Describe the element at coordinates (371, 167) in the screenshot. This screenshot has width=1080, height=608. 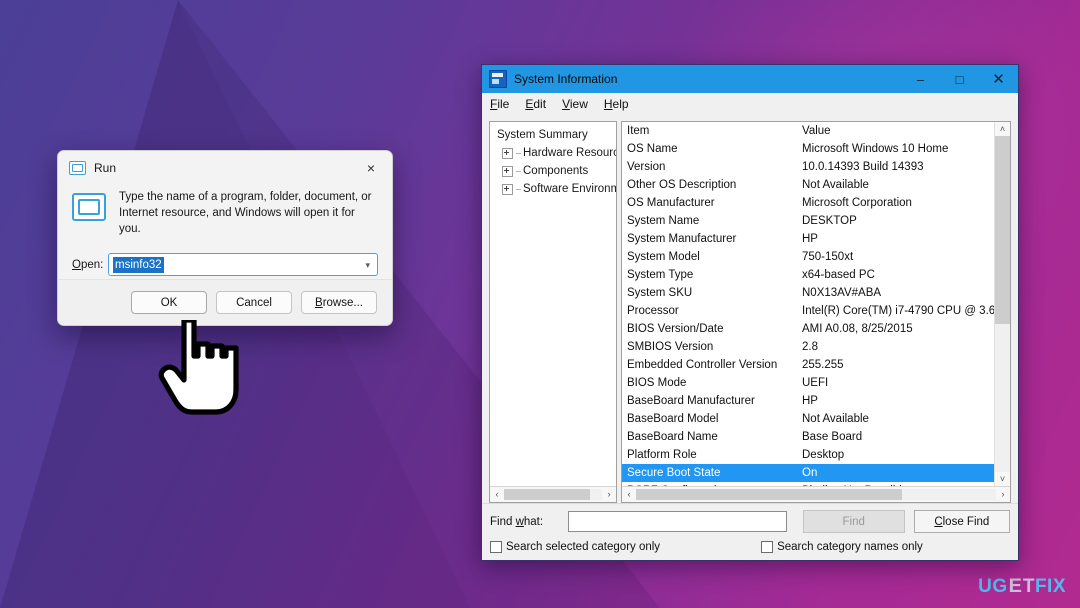
I see `run-close-icon: ×` at that location.